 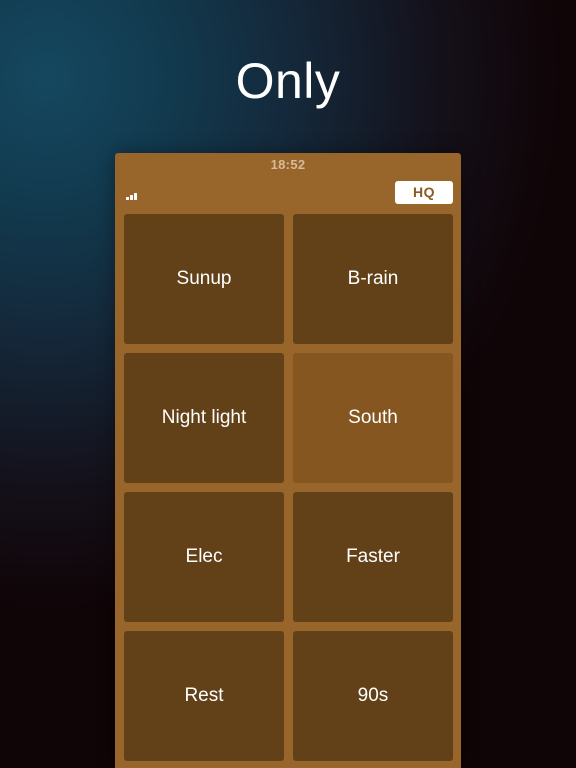 What do you see at coordinates (204, 418) in the screenshot?
I see `sound-tile-night-light: Night light` at bounding box center [204, 418].